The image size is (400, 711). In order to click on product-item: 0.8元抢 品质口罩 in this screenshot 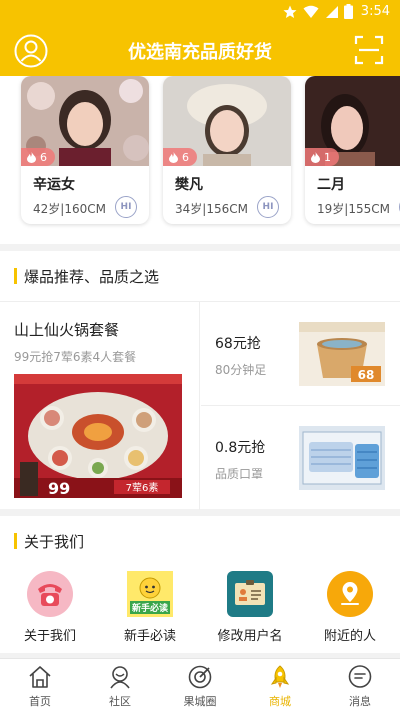, I will do `click(300, 458)`.